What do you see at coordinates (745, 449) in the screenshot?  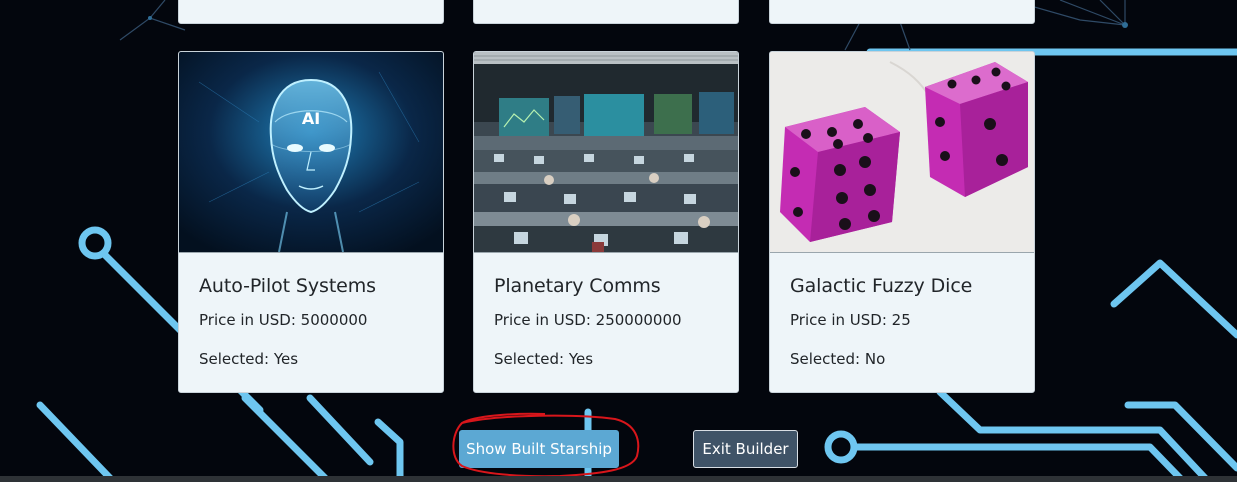 I see `exit-builder-button: Exit Builder` at bounding box center [745, 449].